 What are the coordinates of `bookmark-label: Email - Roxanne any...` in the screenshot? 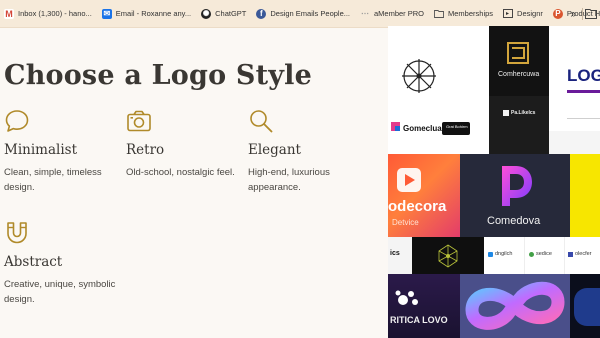 It's located at (153, 13).